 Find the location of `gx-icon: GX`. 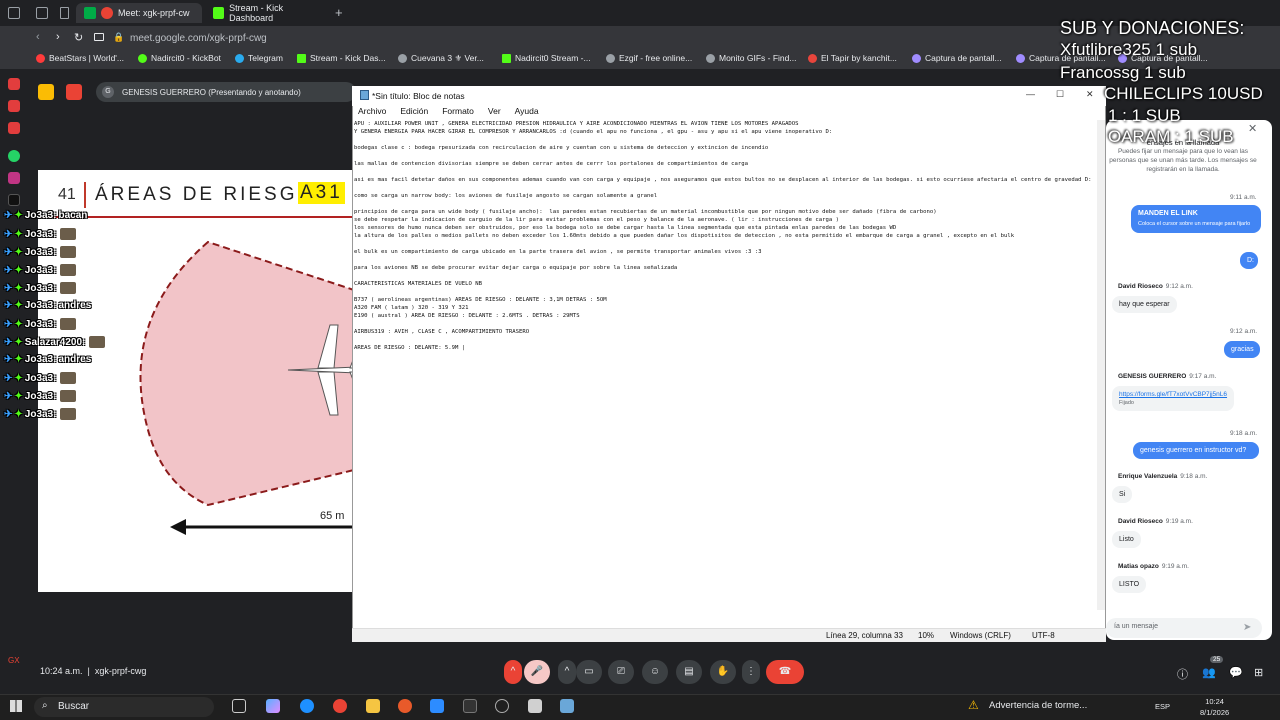

gx-icon: GX is located at coordinates (14, 660).